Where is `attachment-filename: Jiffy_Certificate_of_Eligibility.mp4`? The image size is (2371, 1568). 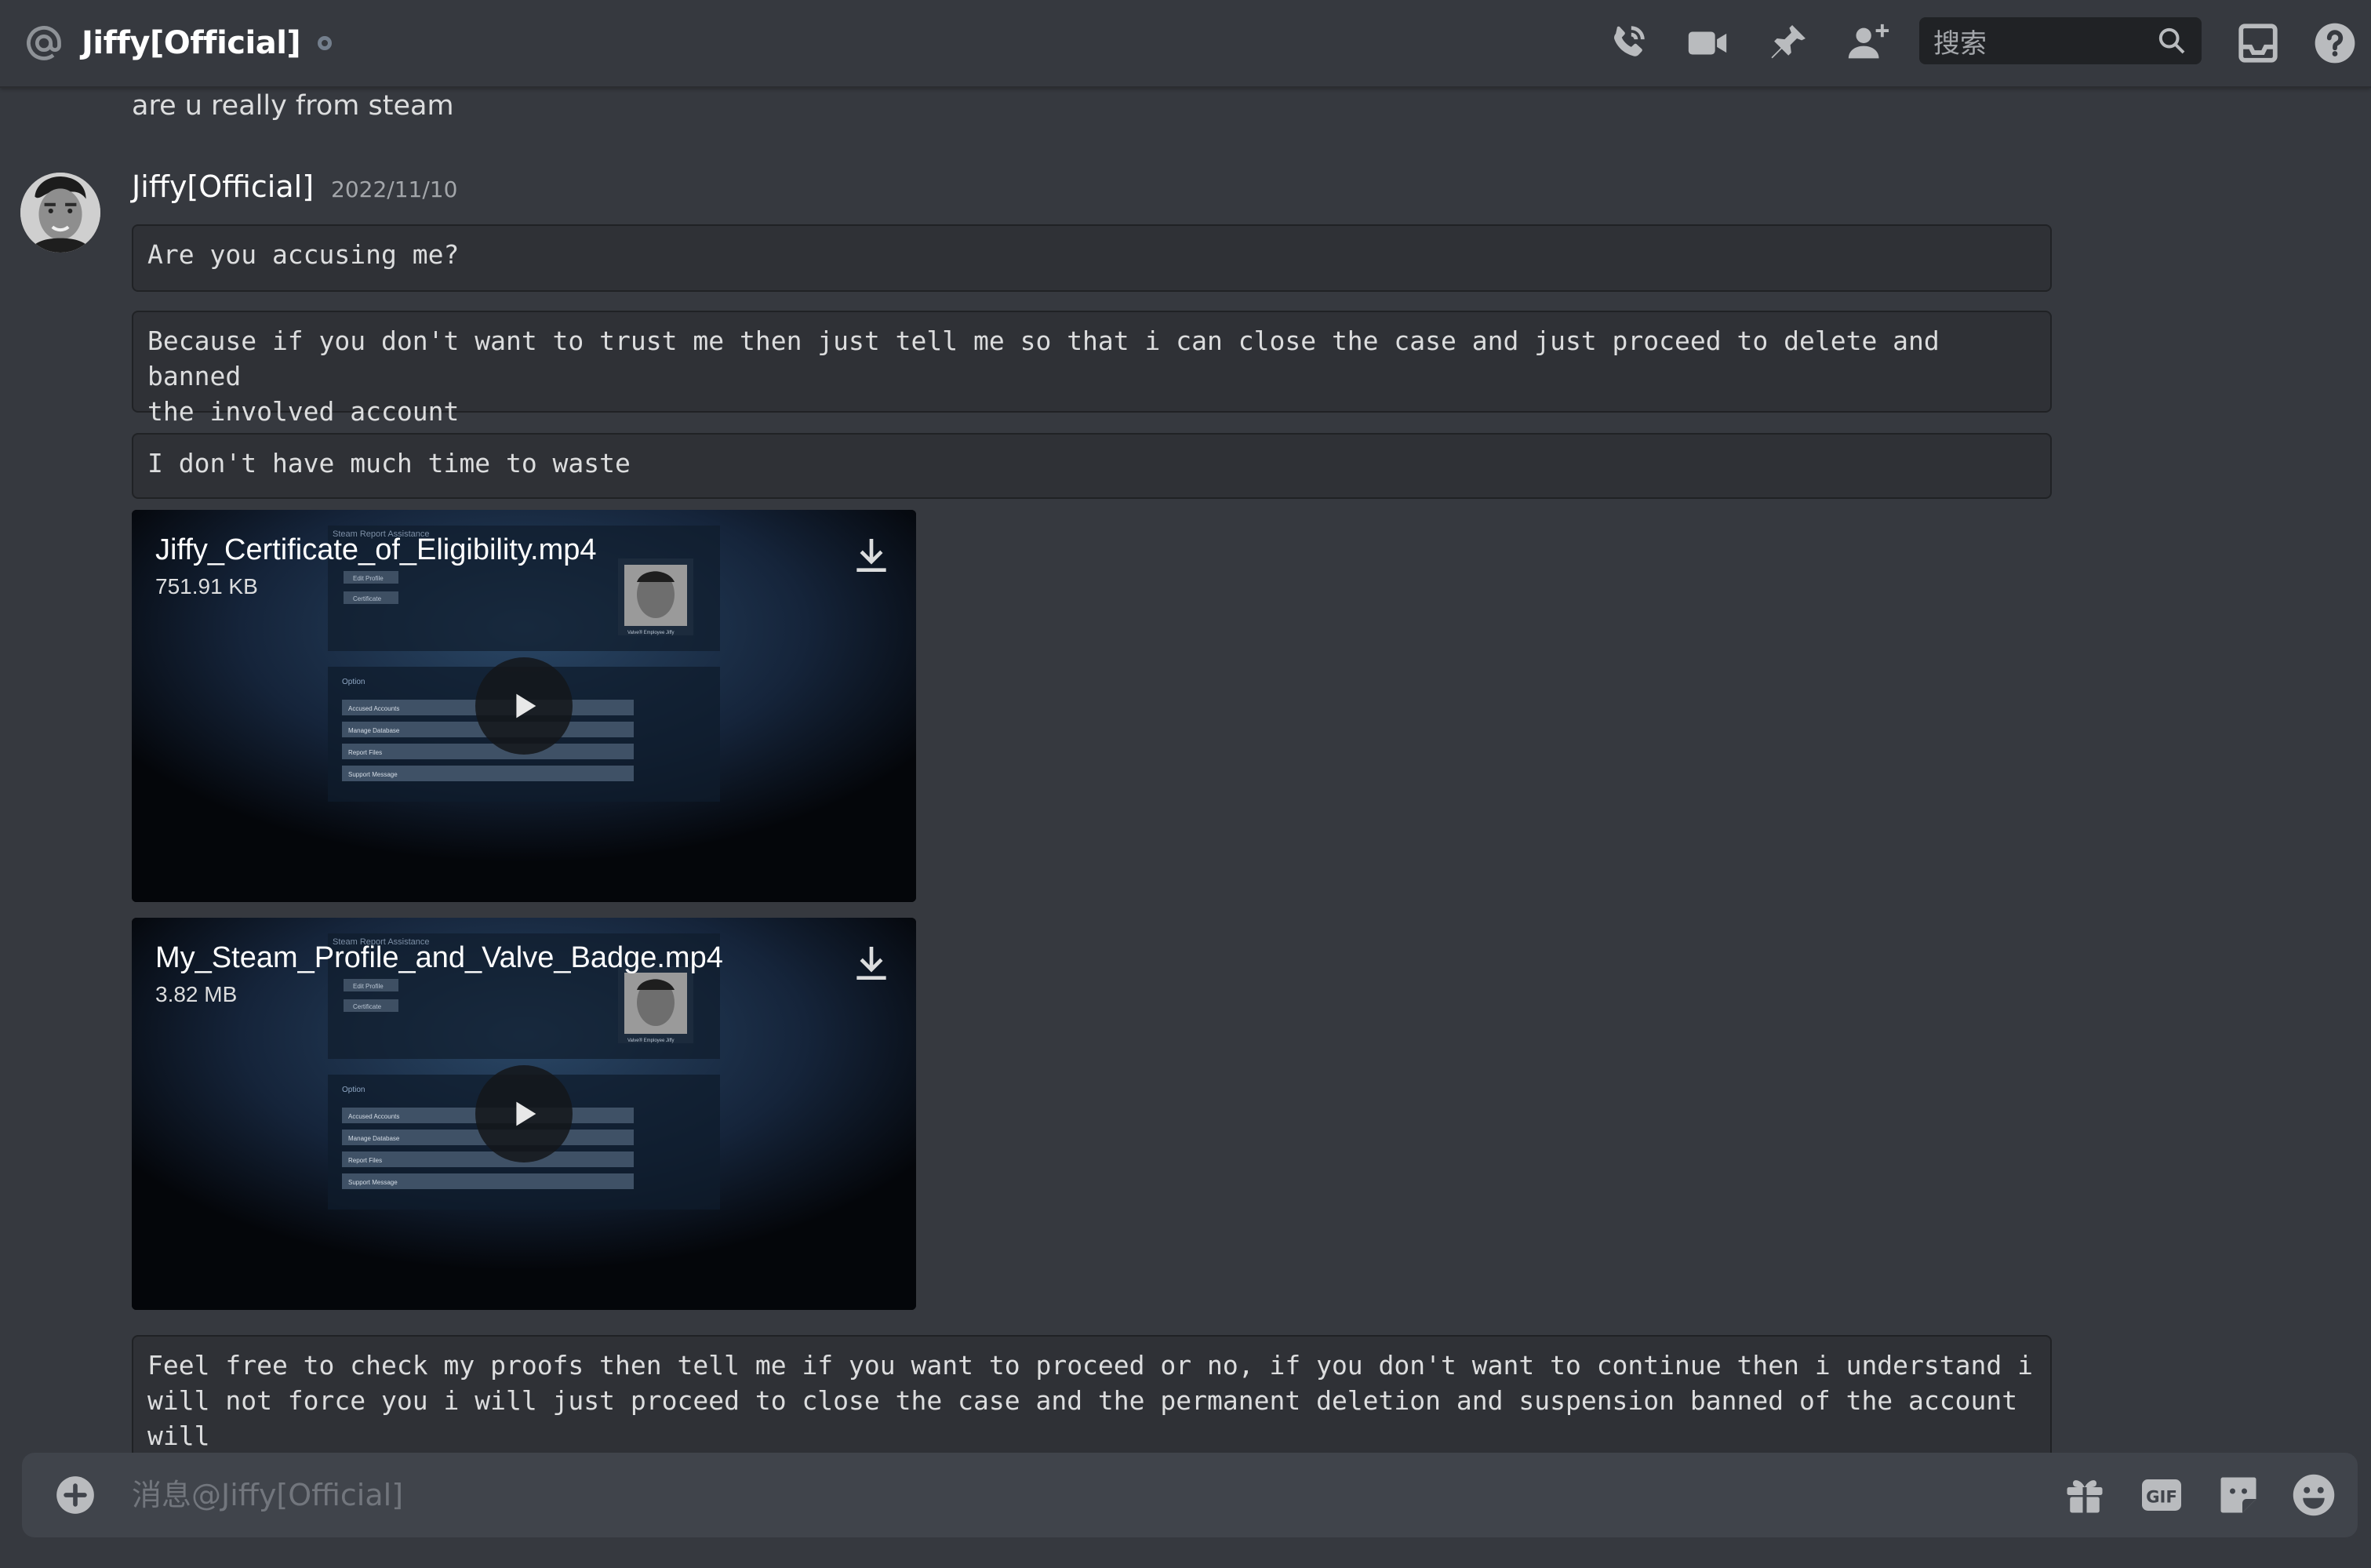
attachment-filename: Jiffy_Certificate_of_Eligibility.mp4 is located at coordinates (376, 549).